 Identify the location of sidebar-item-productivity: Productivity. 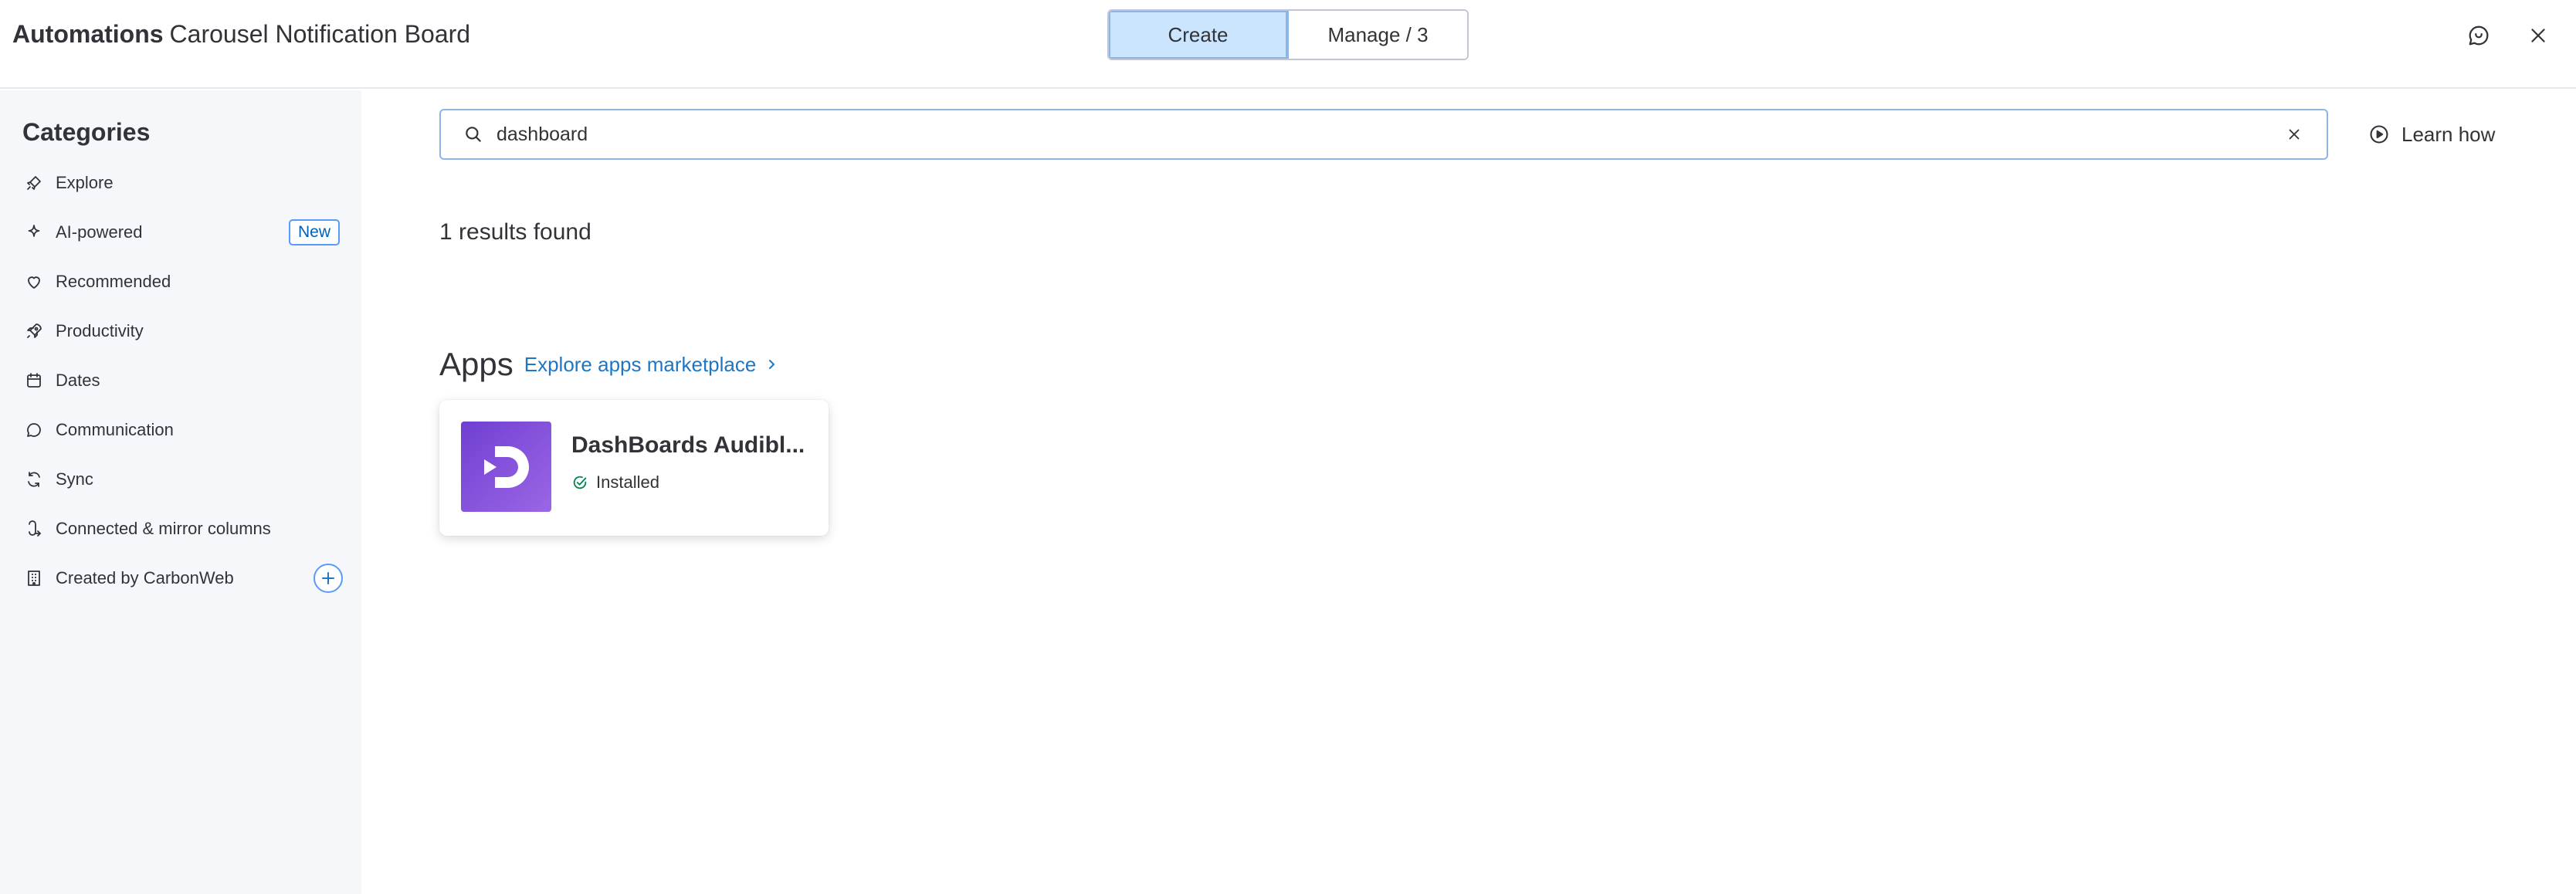
(177, 331).